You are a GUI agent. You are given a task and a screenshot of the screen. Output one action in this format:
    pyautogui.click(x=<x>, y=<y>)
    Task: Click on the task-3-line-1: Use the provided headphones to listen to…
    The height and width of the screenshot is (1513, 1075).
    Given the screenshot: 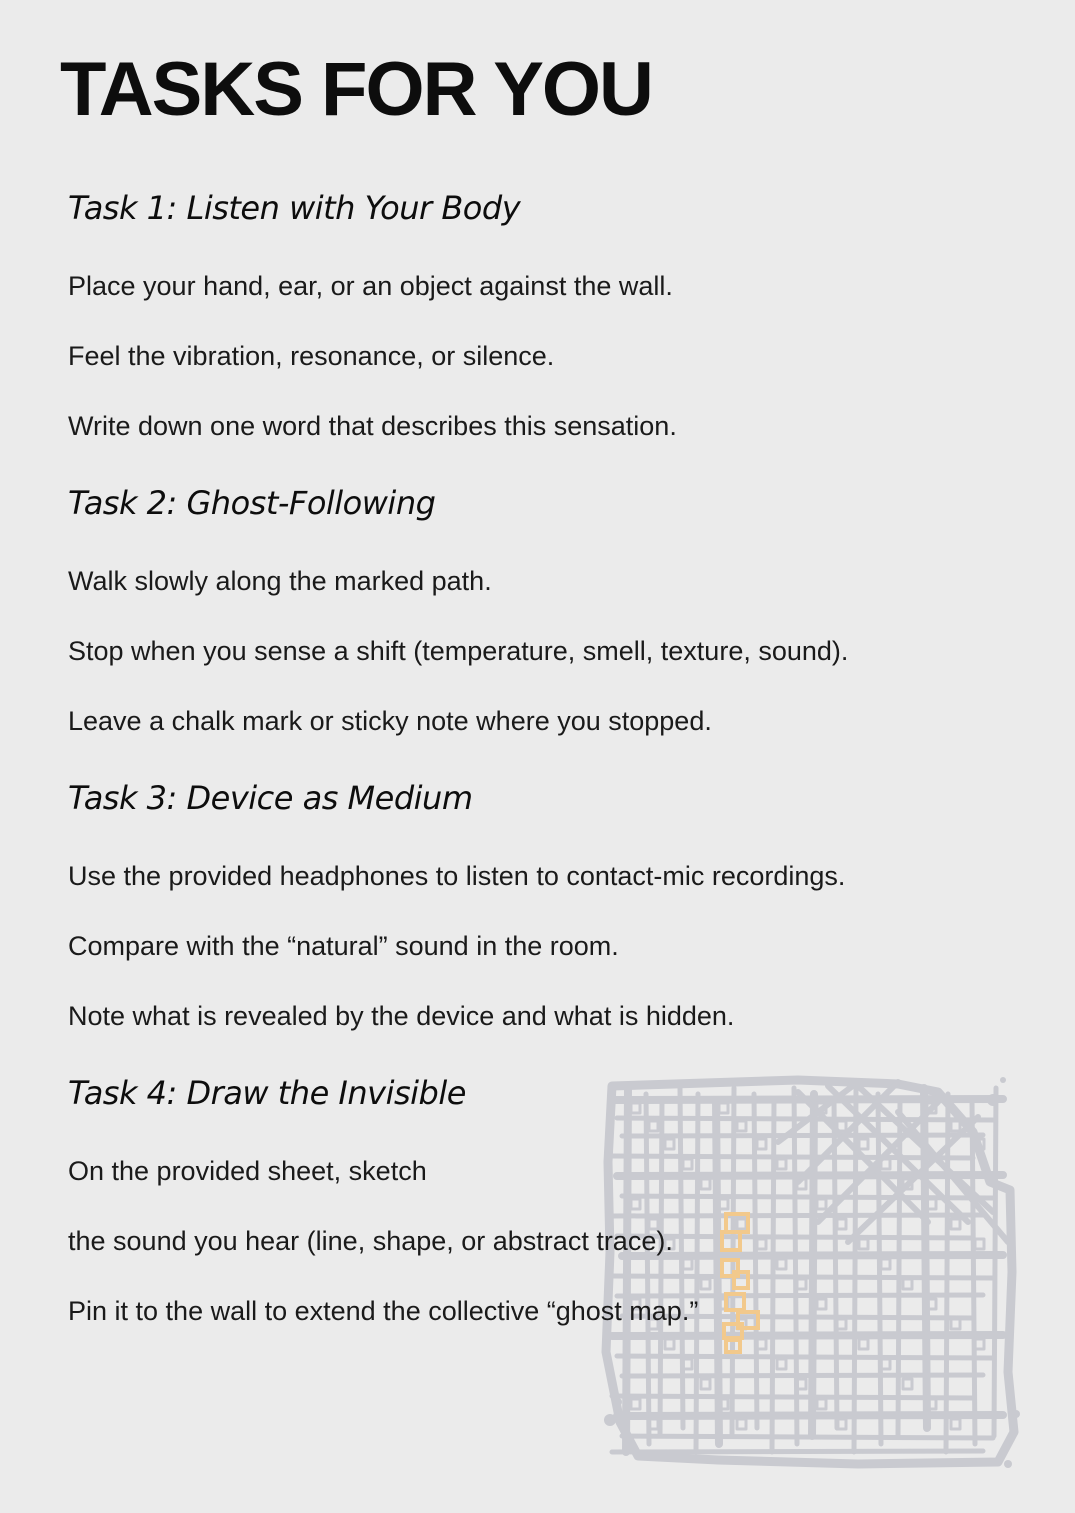 What is the action you would take?
    pyautogui.click(x=457, y=876)
    